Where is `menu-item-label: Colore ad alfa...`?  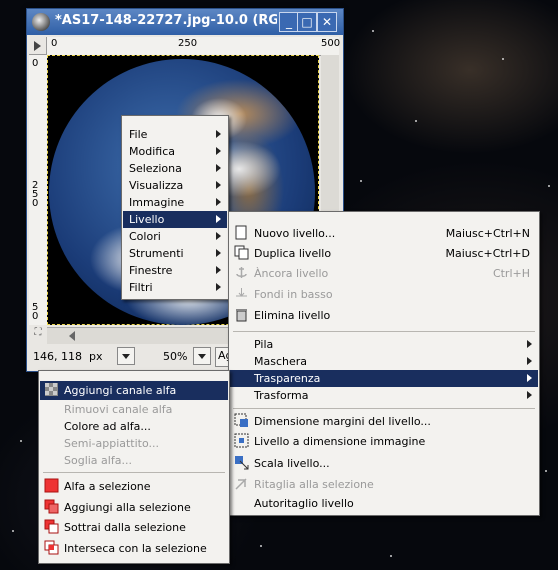
menu-item-label: Colore ad alfa... is located at coordinates (107, 426).